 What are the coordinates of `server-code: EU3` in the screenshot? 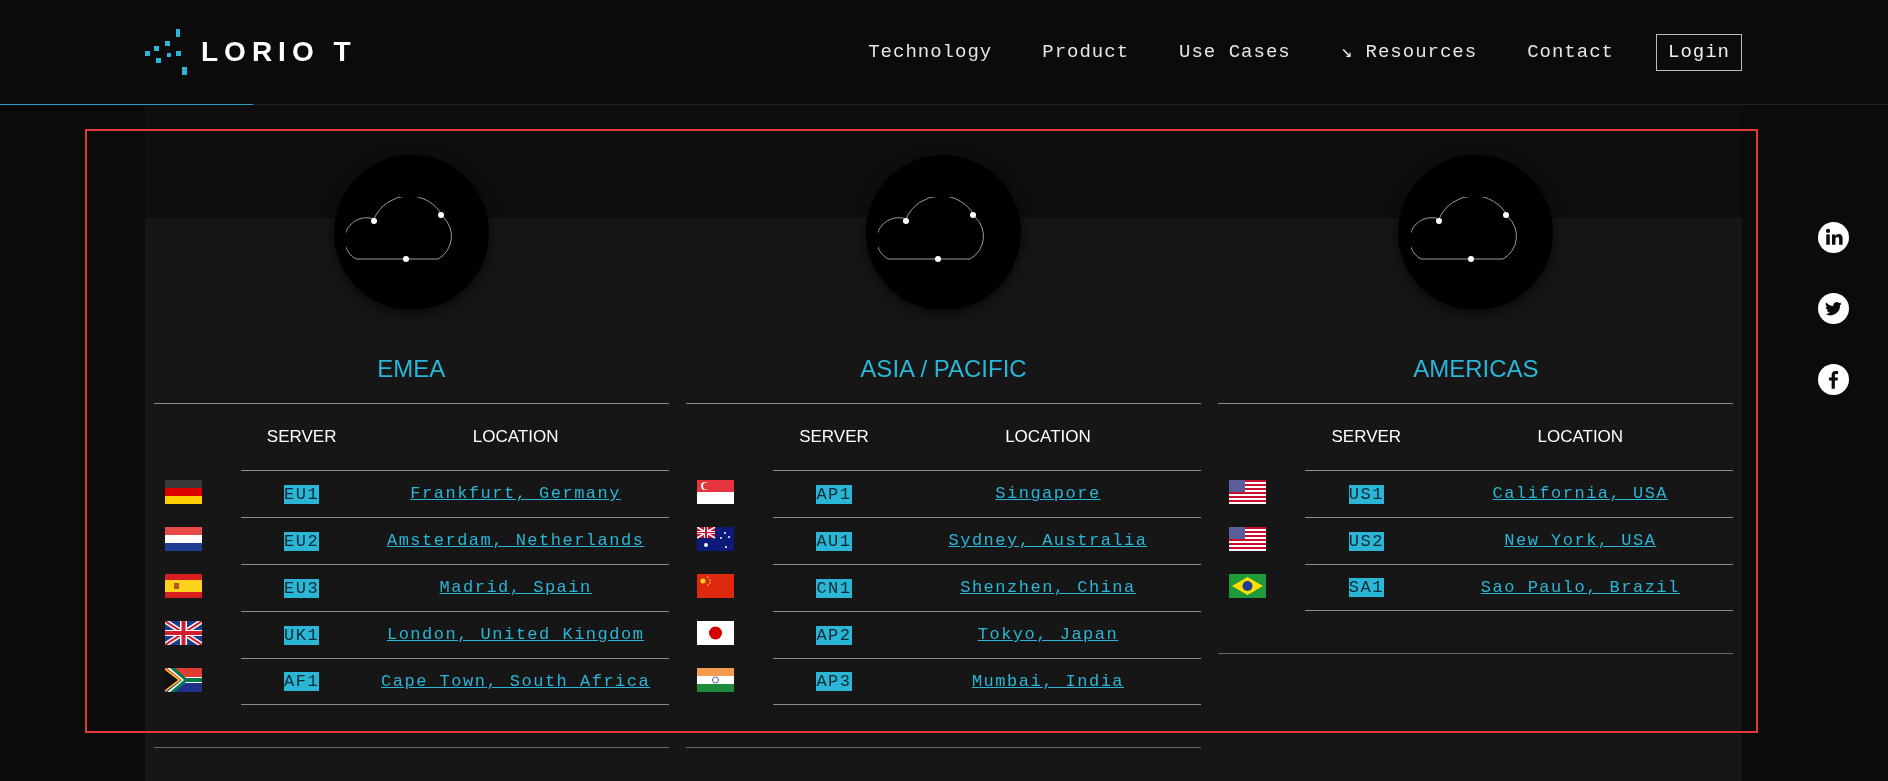 It's located at (302, 588).